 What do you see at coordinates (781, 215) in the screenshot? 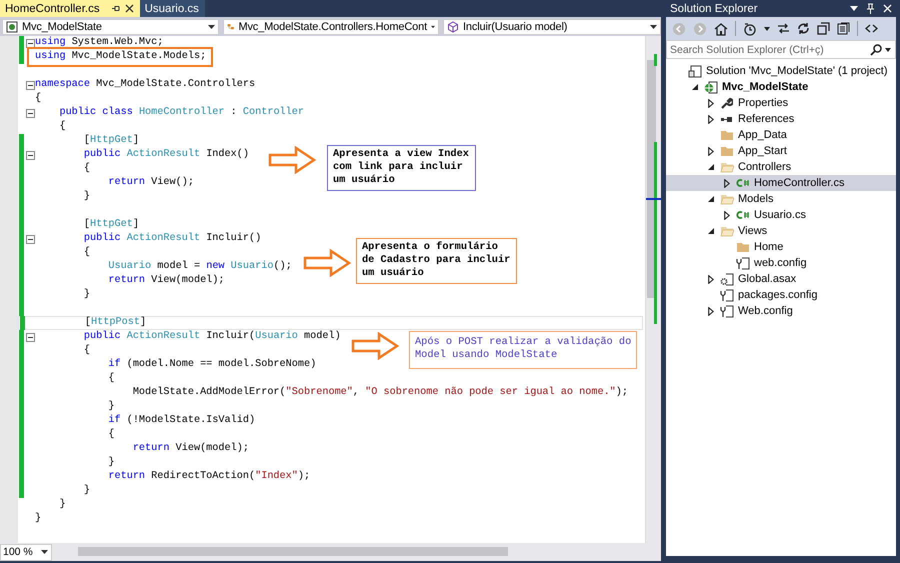
I see `tree-item: Usuario.cs` at bounding box center [781, 215].